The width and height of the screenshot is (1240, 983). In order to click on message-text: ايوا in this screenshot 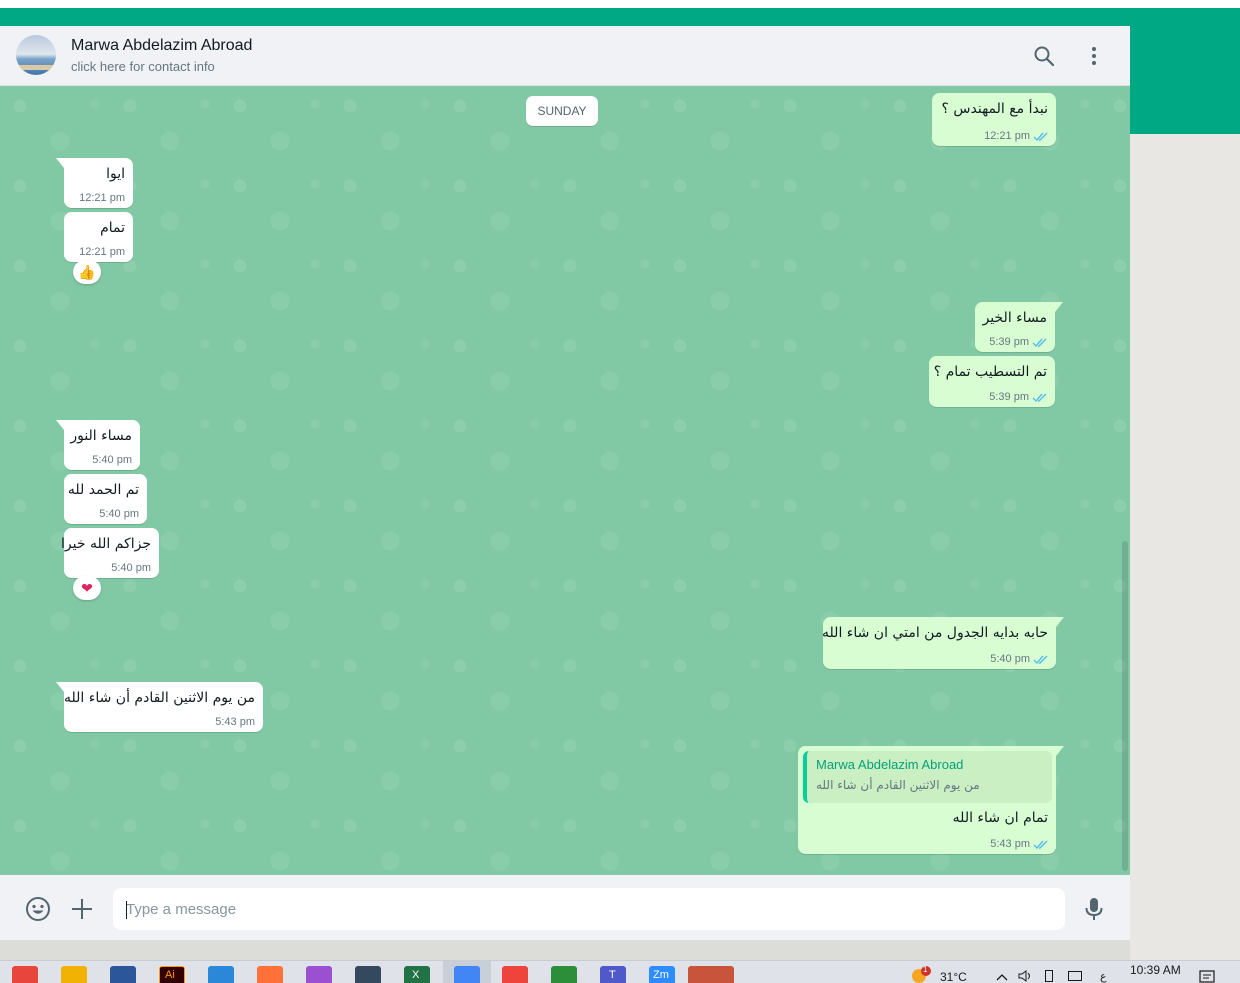, I will do `click(115, 174)`.